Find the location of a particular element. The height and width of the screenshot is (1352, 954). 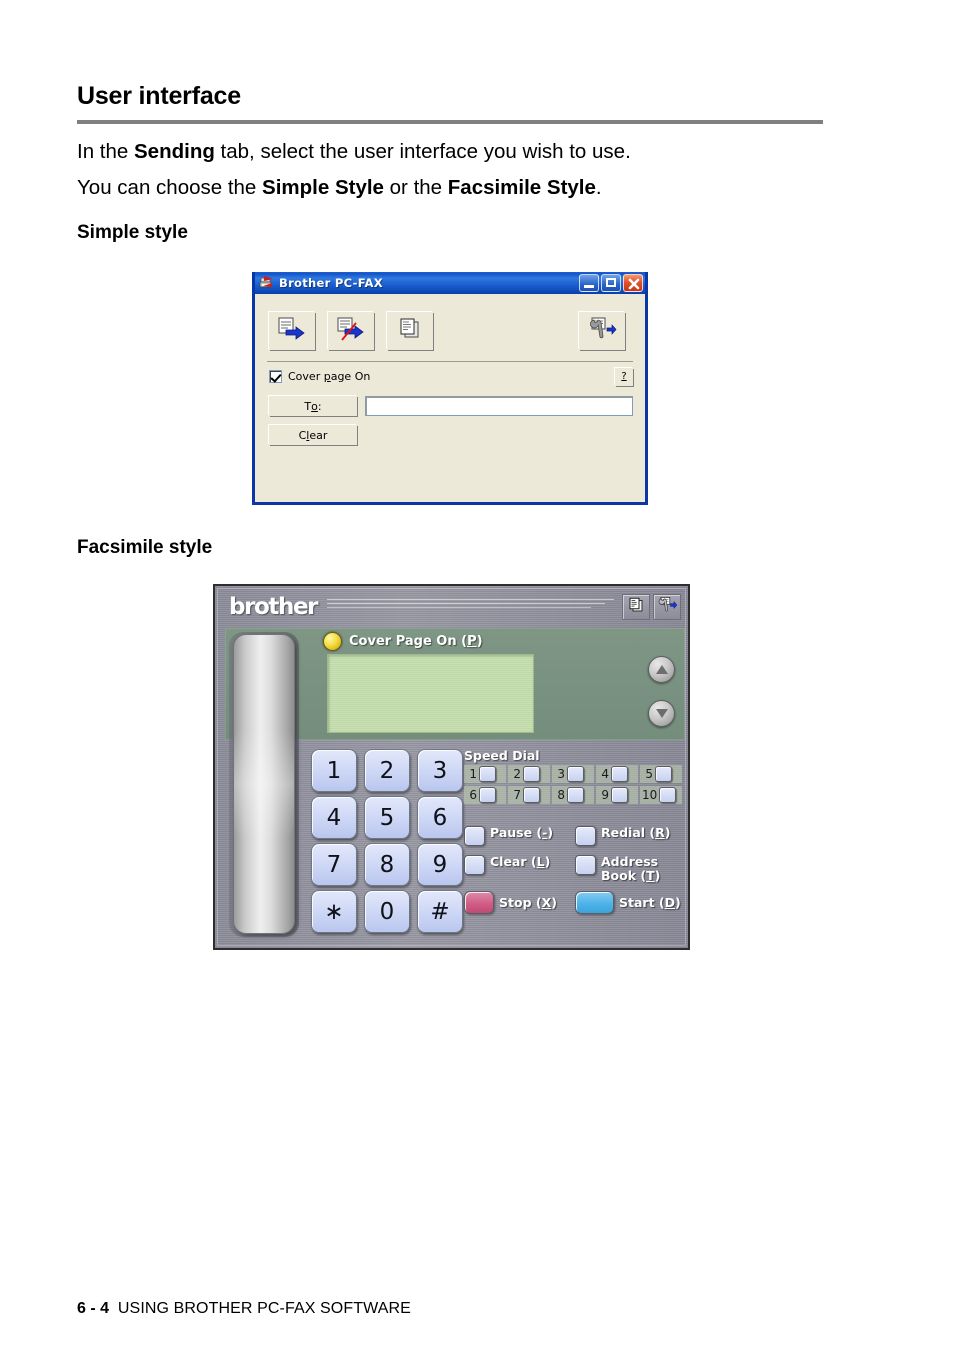

function-row: Stop (X) Start (D) is located at coordinates (575, 902).